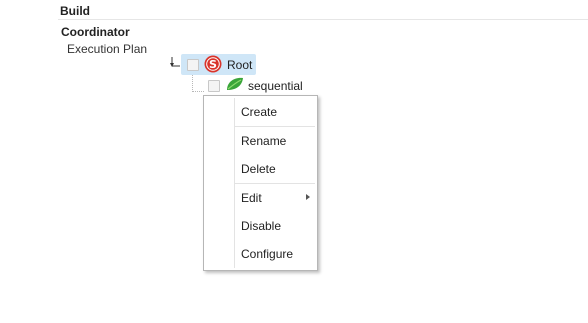  Describe the element at coordinates (275, 86) in the screenshot. I see `tree-node-sequential-label: sequential` at that location.